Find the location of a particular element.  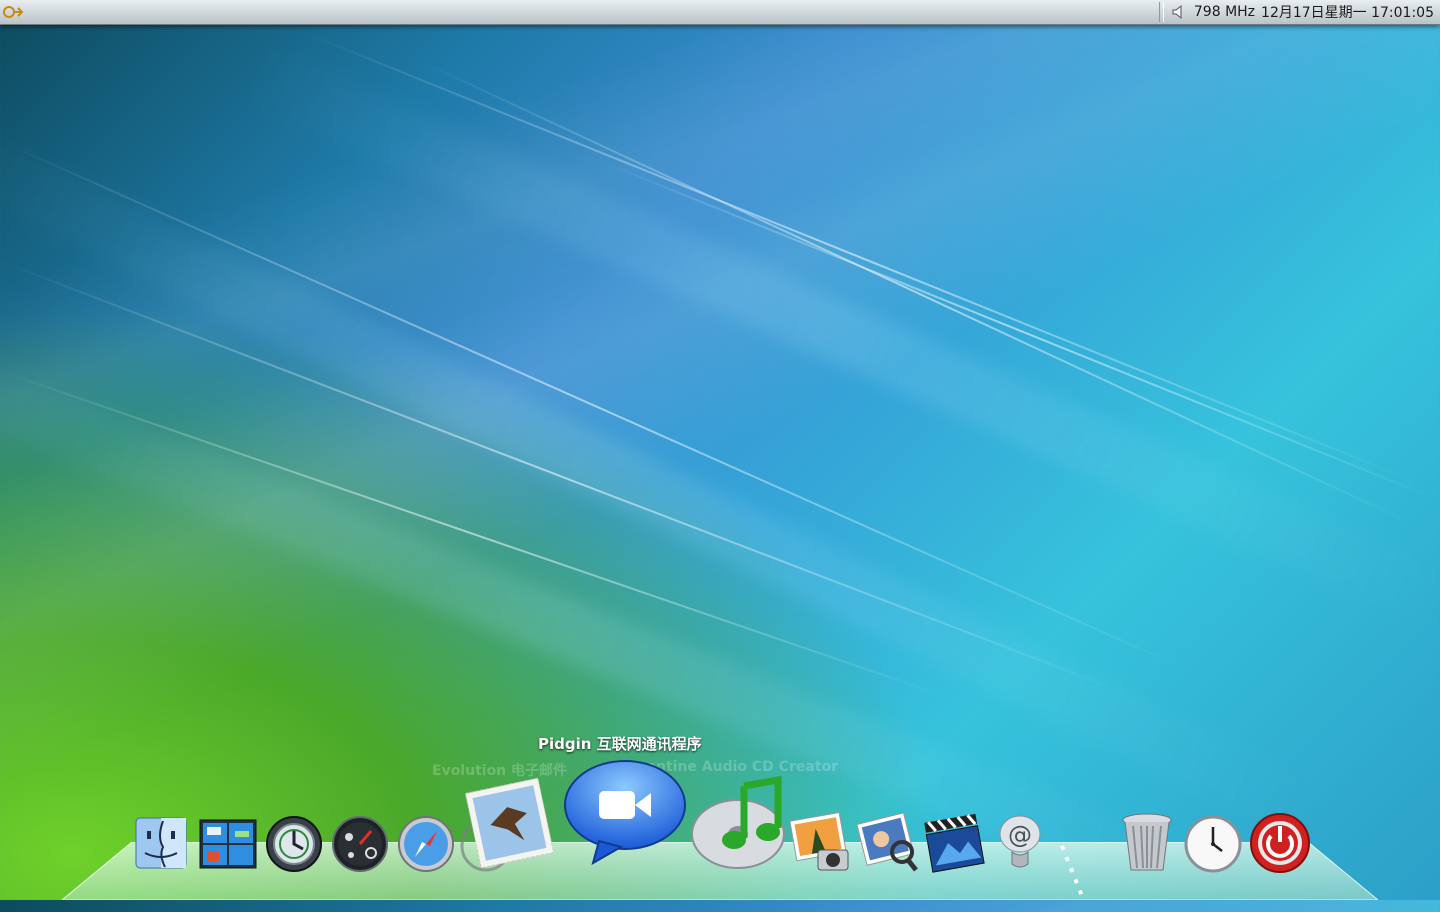

dock-tooltip: Pidgin 互联网通讯程序 is located at coordinates (620, 744).